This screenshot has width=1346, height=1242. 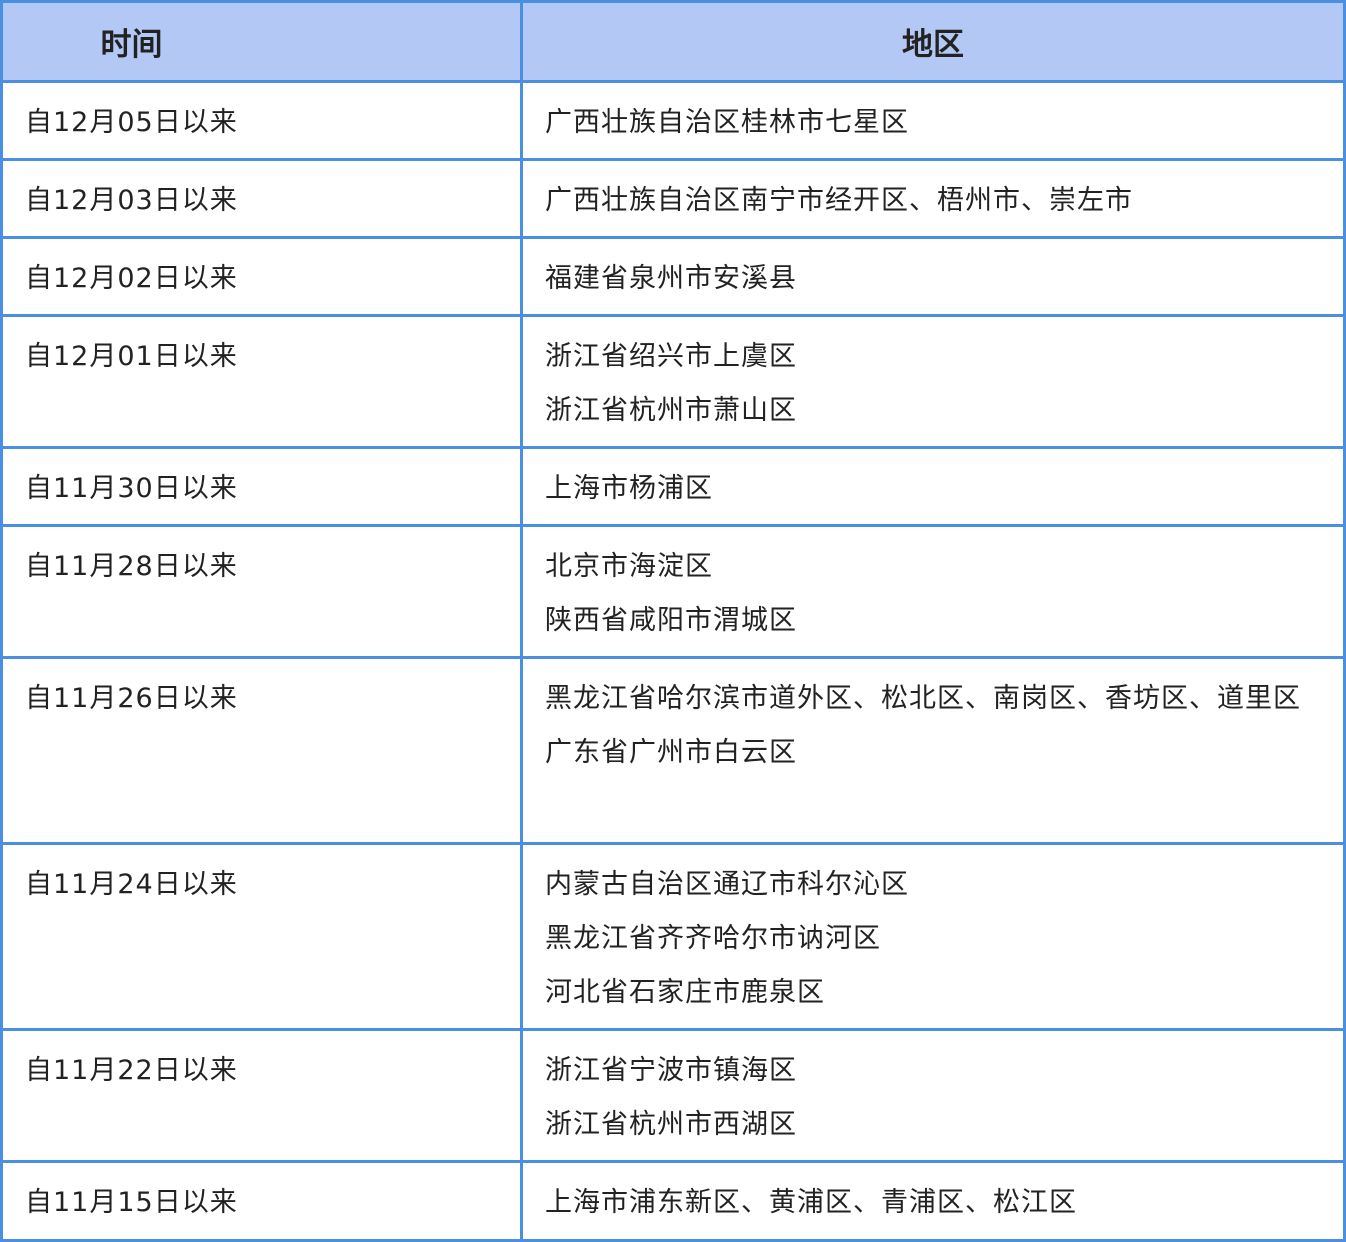 I want to click on row-region: 陕西省咸阳市渭城区, so click(x=671, y=620).